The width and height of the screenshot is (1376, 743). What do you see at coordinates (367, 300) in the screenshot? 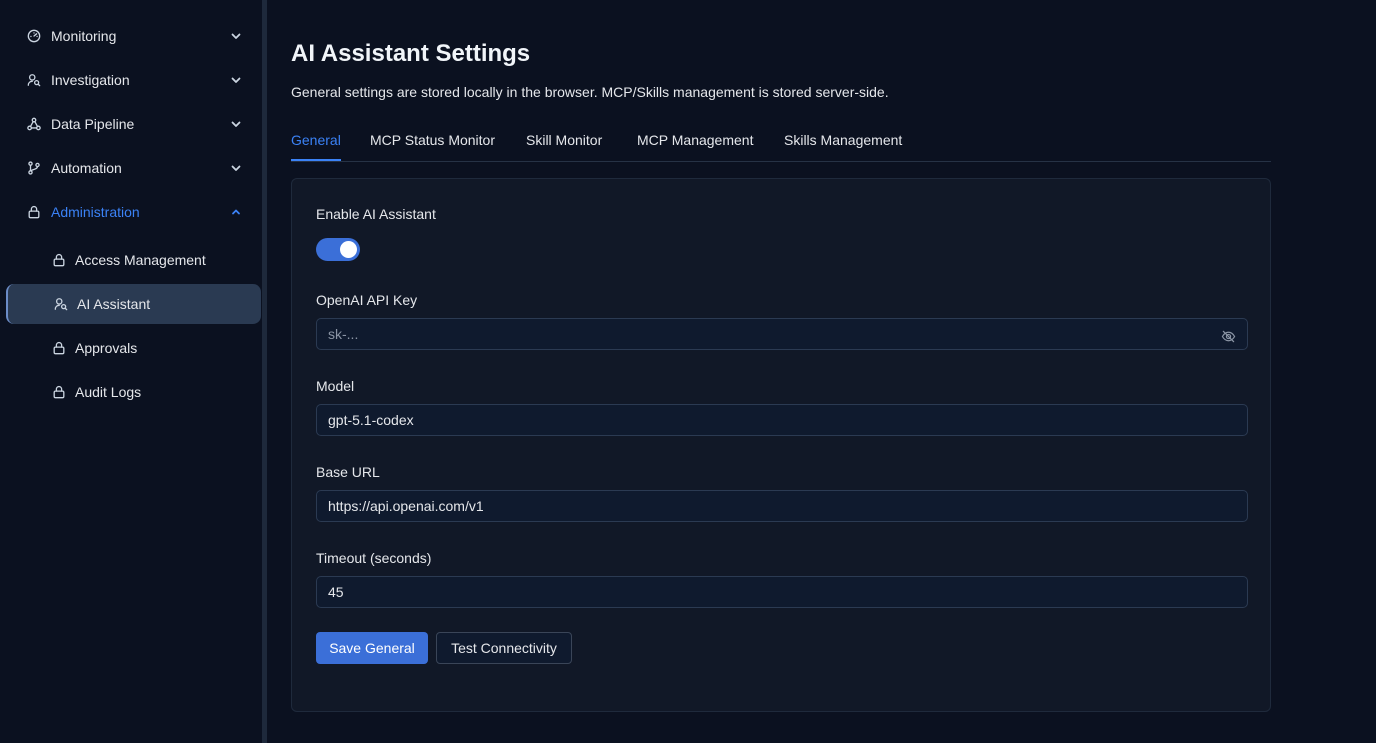
I see `api-key-label: OpenAI API Key` at bounding box center [367, 300].